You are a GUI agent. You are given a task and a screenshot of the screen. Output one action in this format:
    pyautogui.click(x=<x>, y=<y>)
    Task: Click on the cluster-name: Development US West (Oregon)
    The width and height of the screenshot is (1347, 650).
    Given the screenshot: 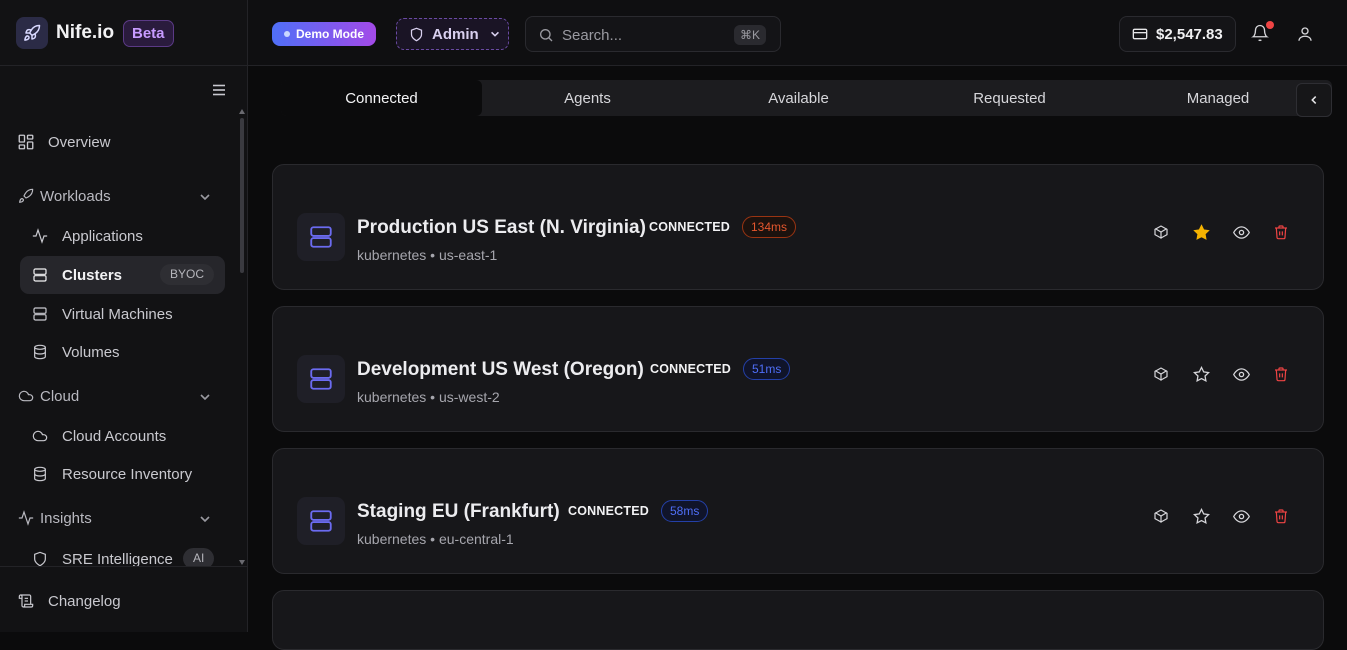 What is the action you would take?
    pyautogui.click(x=500, y=369)
    